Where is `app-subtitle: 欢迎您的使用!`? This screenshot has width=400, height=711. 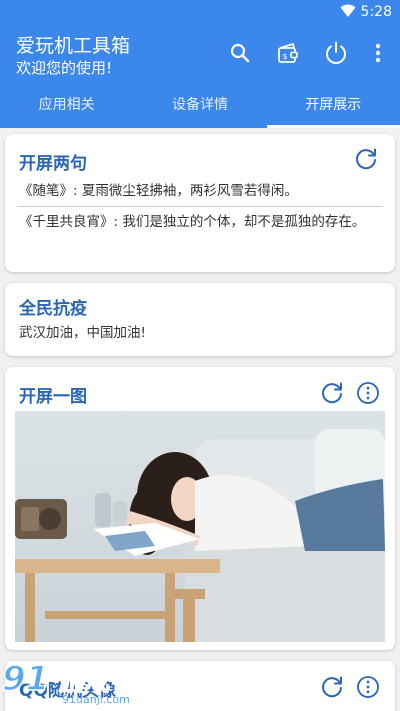 app-subtitle: 欢迎您的使用! is located at coordinates (64, 68).